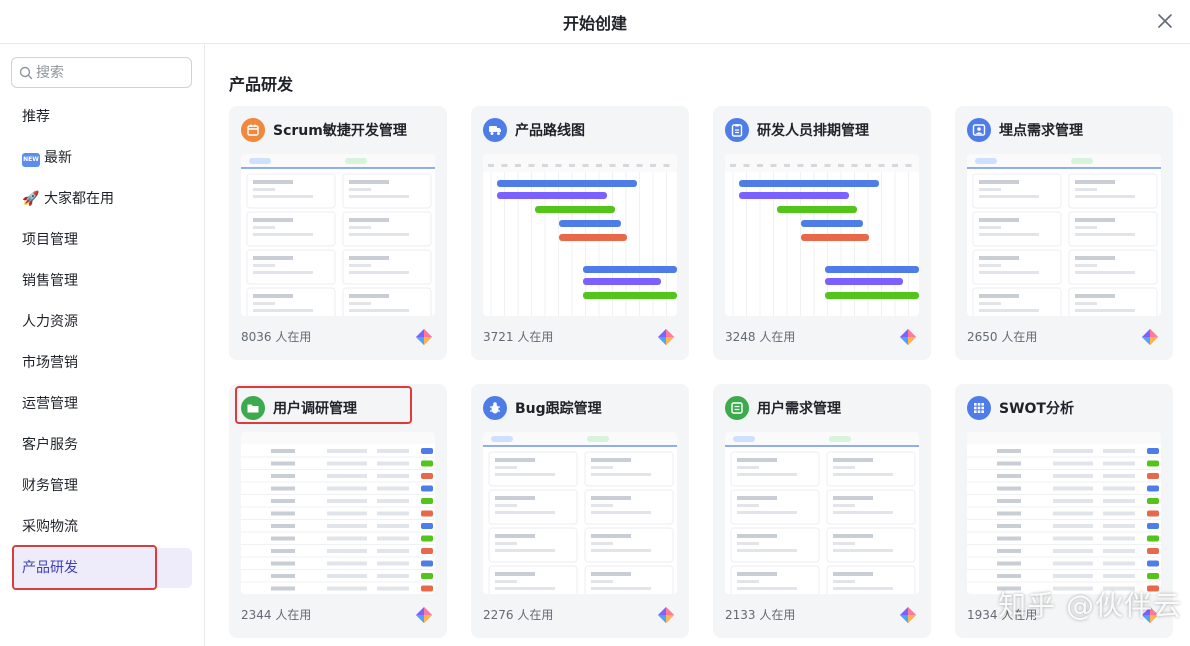  I want to click on sidebar-item-customer-service: 客户服务, so click(102, 445).